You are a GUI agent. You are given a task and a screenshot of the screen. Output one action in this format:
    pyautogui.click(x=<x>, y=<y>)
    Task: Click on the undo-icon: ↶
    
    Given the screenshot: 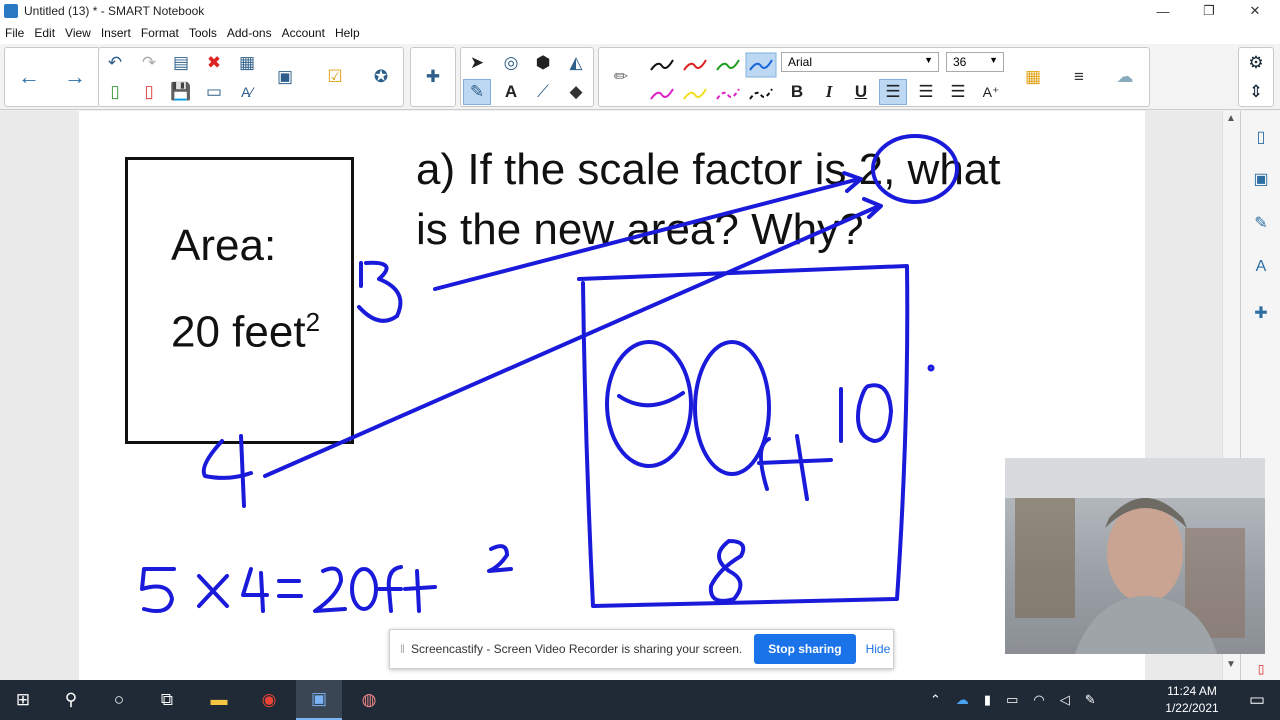 What is the action you would take?
    pyautogui.click(x=115, y=63)
    